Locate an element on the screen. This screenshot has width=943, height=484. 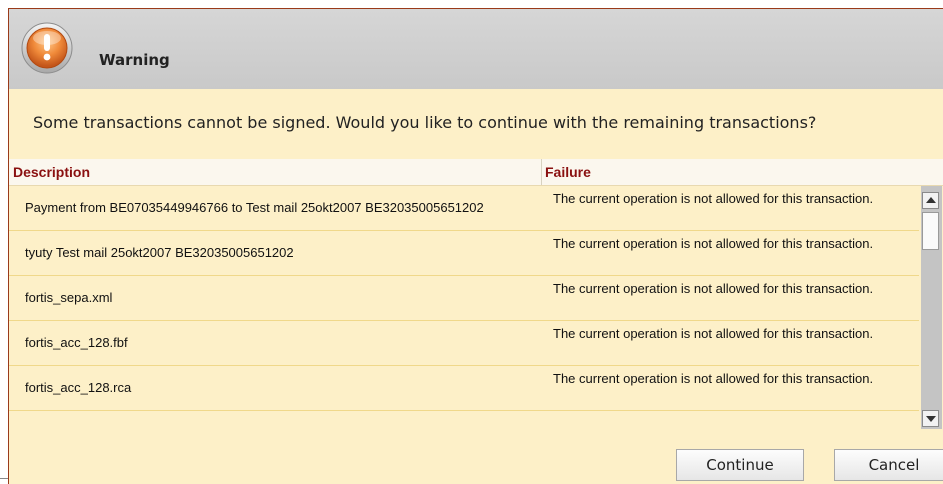
exclamation-icon is located at coordinates (47, 48).